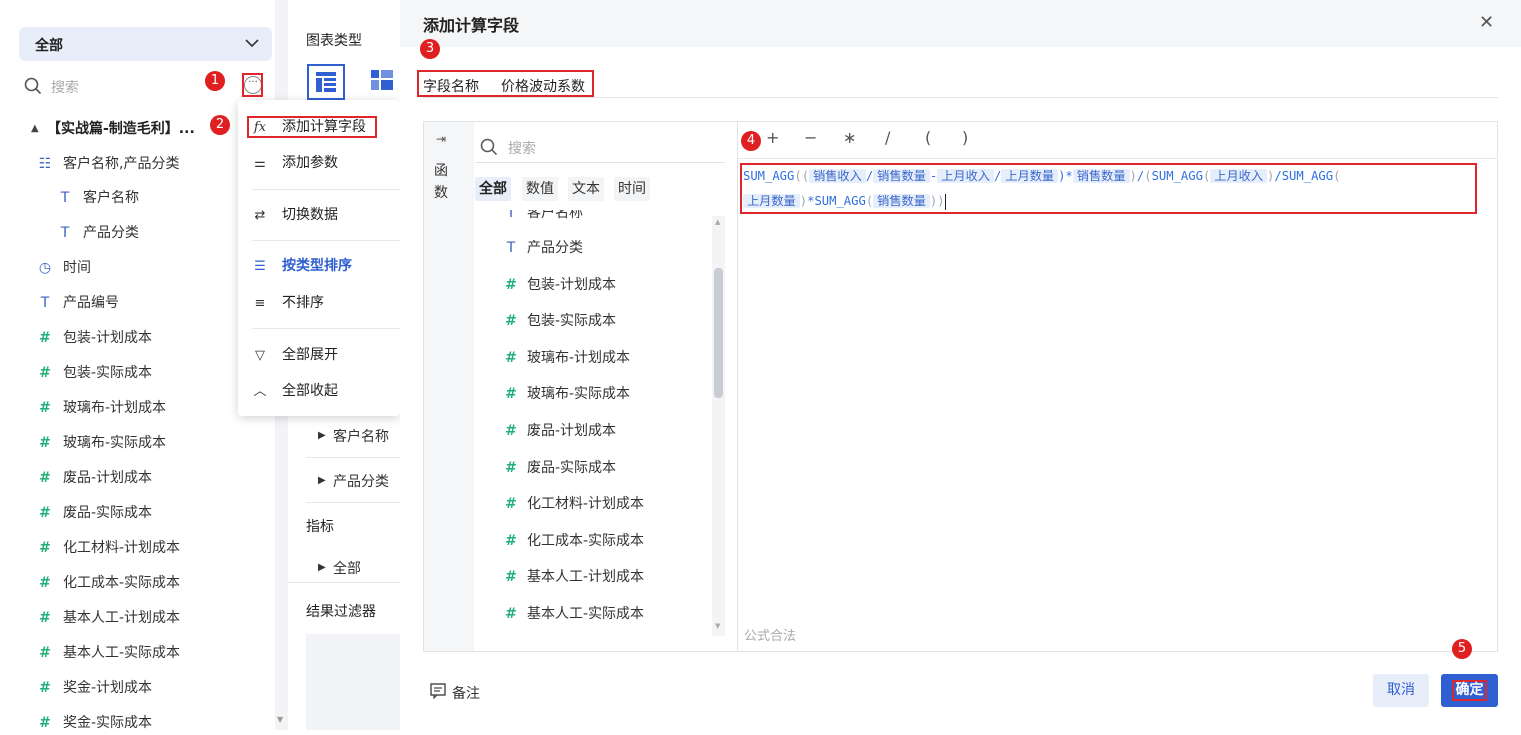 The image size is (1521, 735). I want to click on field-type-tabs: 全部 数值 文本 时间, so click(606, 190).